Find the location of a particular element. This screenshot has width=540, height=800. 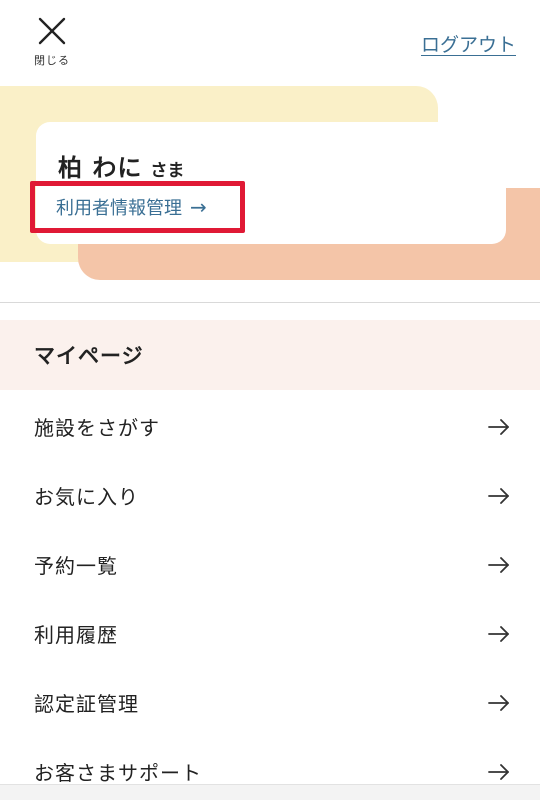

user-honorific: さま is located at coordinates (167, 171).